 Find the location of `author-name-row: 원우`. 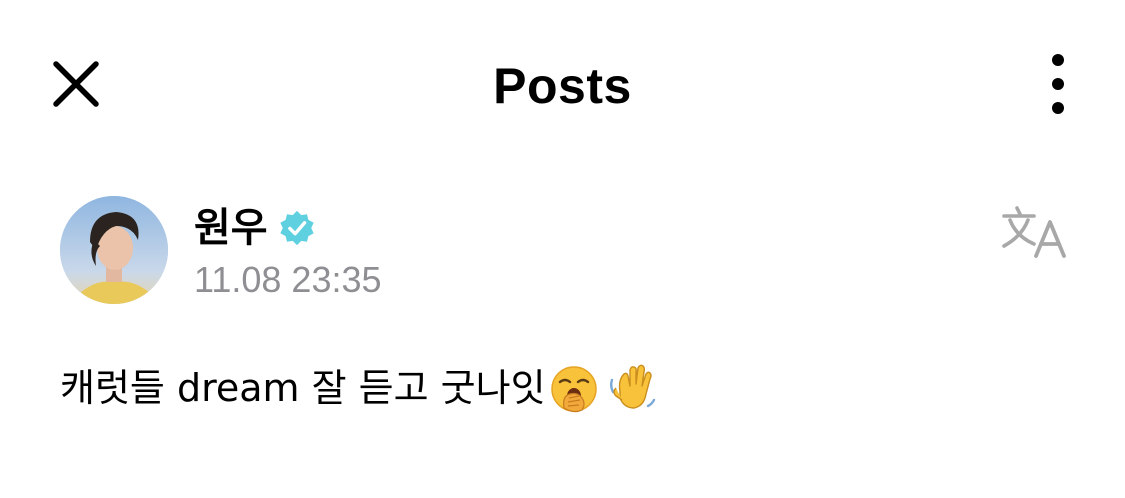

author-name-row: 원우 is located at coordinates (255, 228).